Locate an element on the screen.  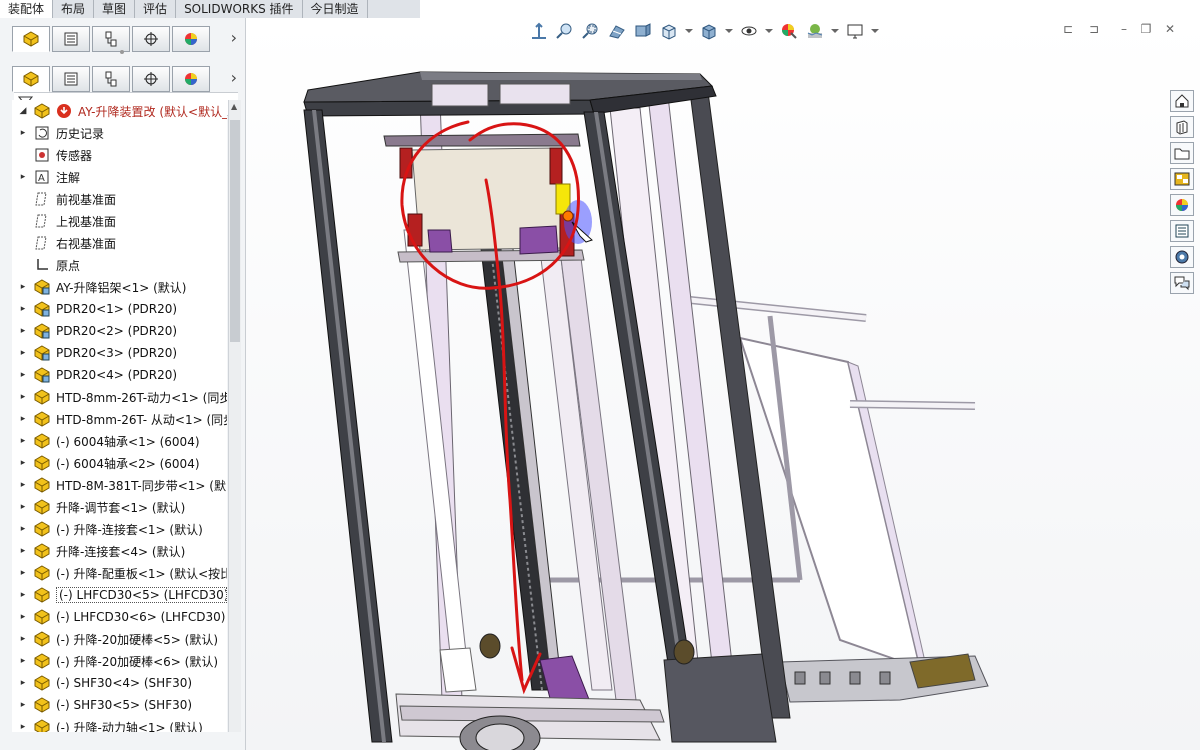
design-library-icon is located at coordinates (1182, 127).